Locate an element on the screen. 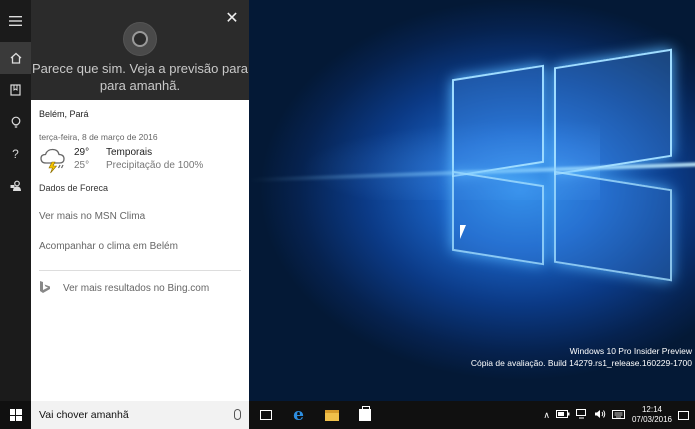 Image resolution: width=695 pixels, height=429 pixels. weather-summary: 29° 25° Temporais Precipitação de 100% is located at coordinates (140, 161).